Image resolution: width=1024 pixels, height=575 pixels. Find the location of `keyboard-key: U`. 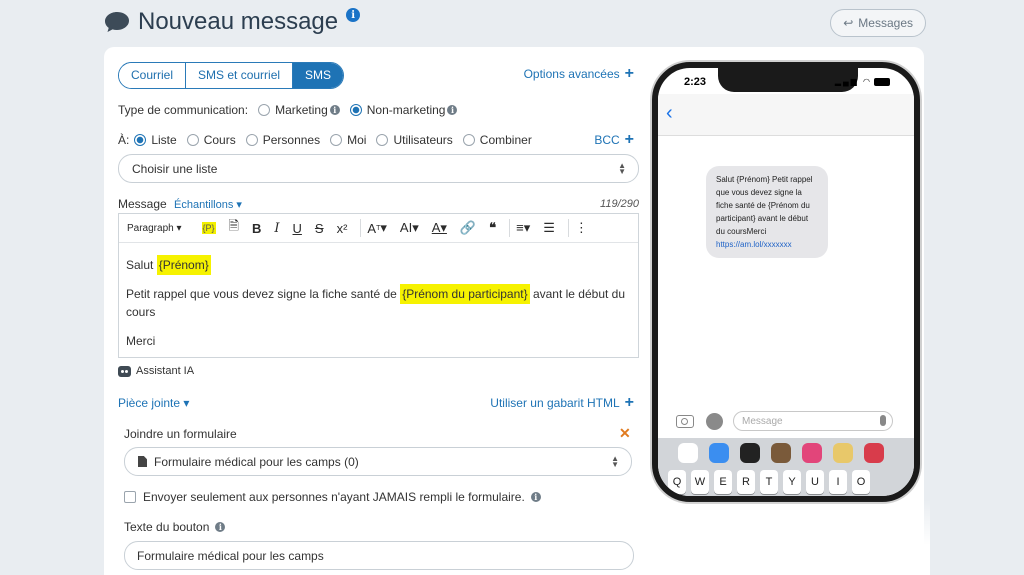

keyboard-key: U is located at coordinates (815, 482).